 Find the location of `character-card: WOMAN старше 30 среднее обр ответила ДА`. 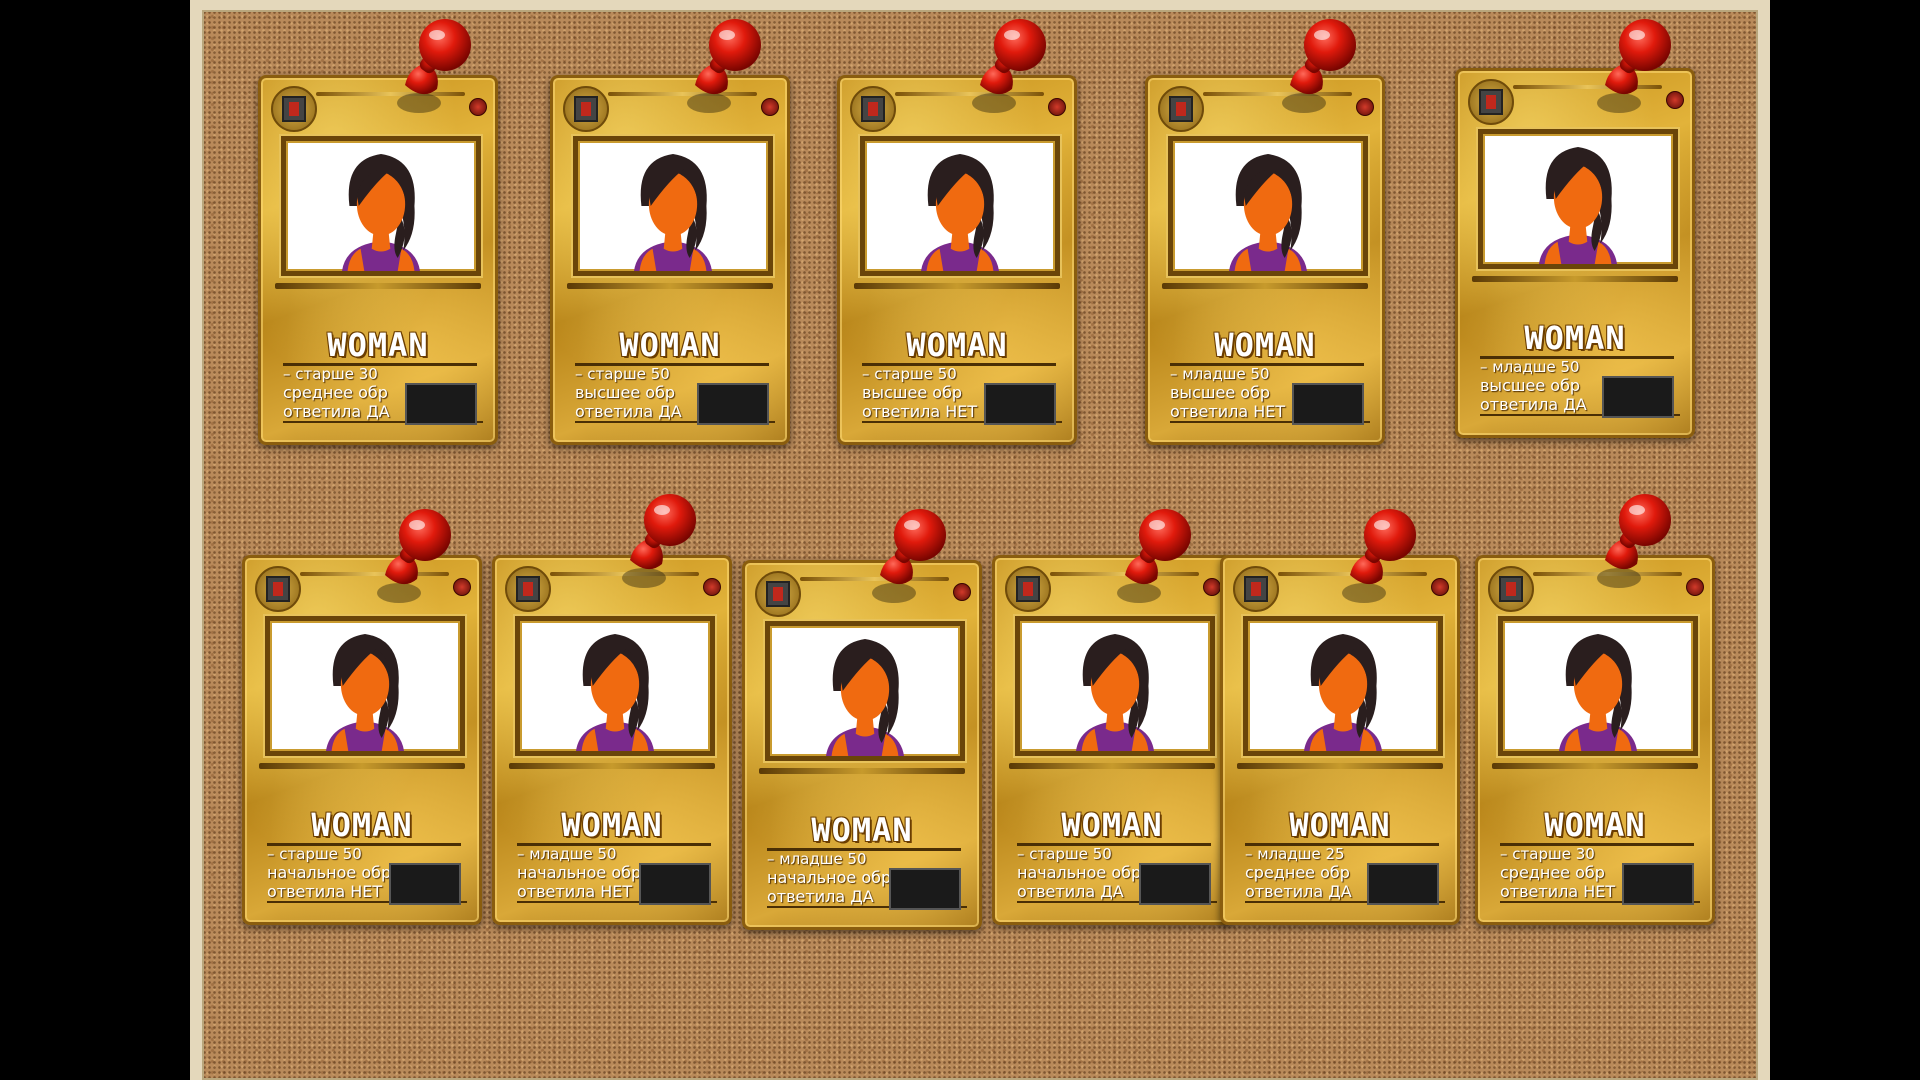

character-card: WOMAN старше 30 среднее обр ответила ДА is located at coordinates (378, 260).